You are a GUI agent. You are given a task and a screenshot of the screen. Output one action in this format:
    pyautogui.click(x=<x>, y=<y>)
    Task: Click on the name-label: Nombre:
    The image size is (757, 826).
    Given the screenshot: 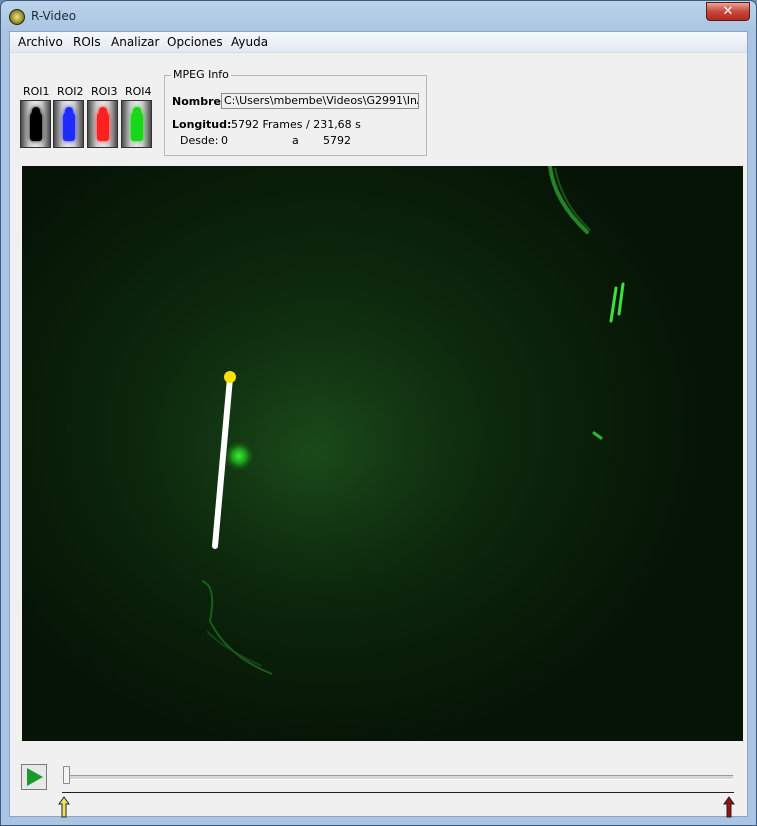 What is the action you would take?
    pyautogui.click(x=199, y=101)
    